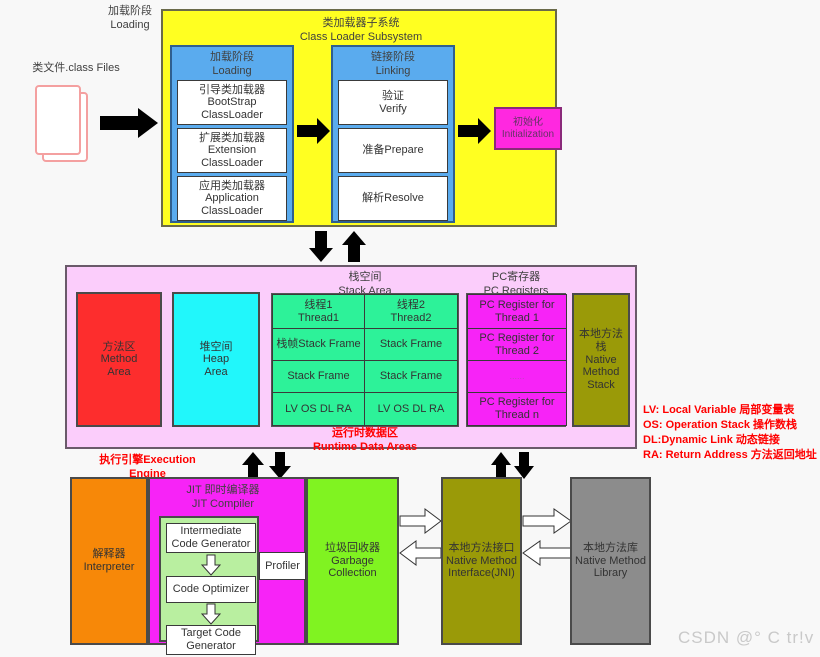 The image size is (820, 657). Describe the element at coordinates (610, 573) in the screenshot. I see `native-method-library-en2: Library` at that location.